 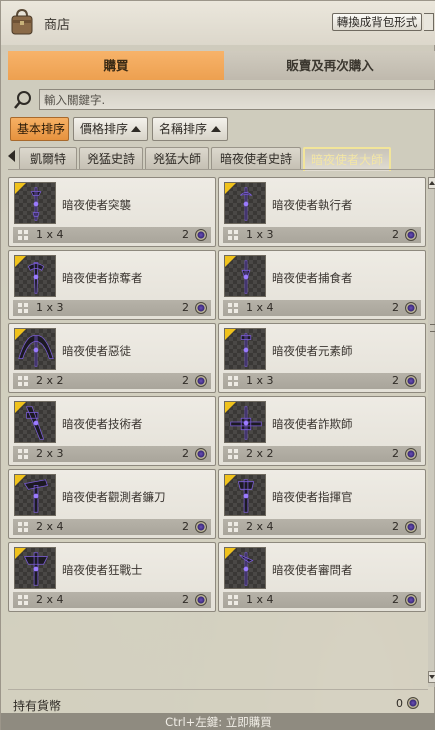 What do you see at coordinates (237, 99) in the screenshot?
I see `search-input` at bounding box center [237, 99].